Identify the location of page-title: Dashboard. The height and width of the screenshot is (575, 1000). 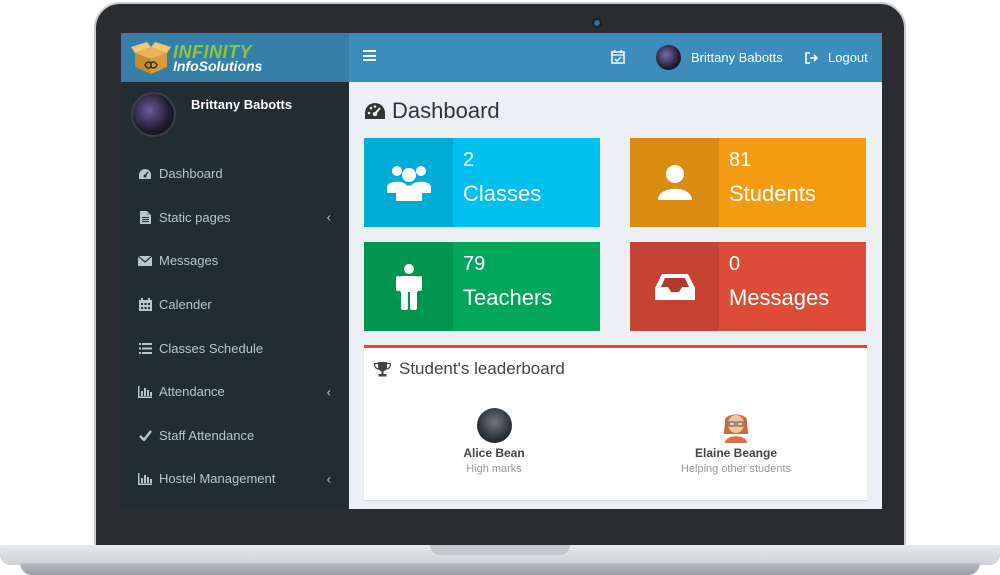
(432, 111).